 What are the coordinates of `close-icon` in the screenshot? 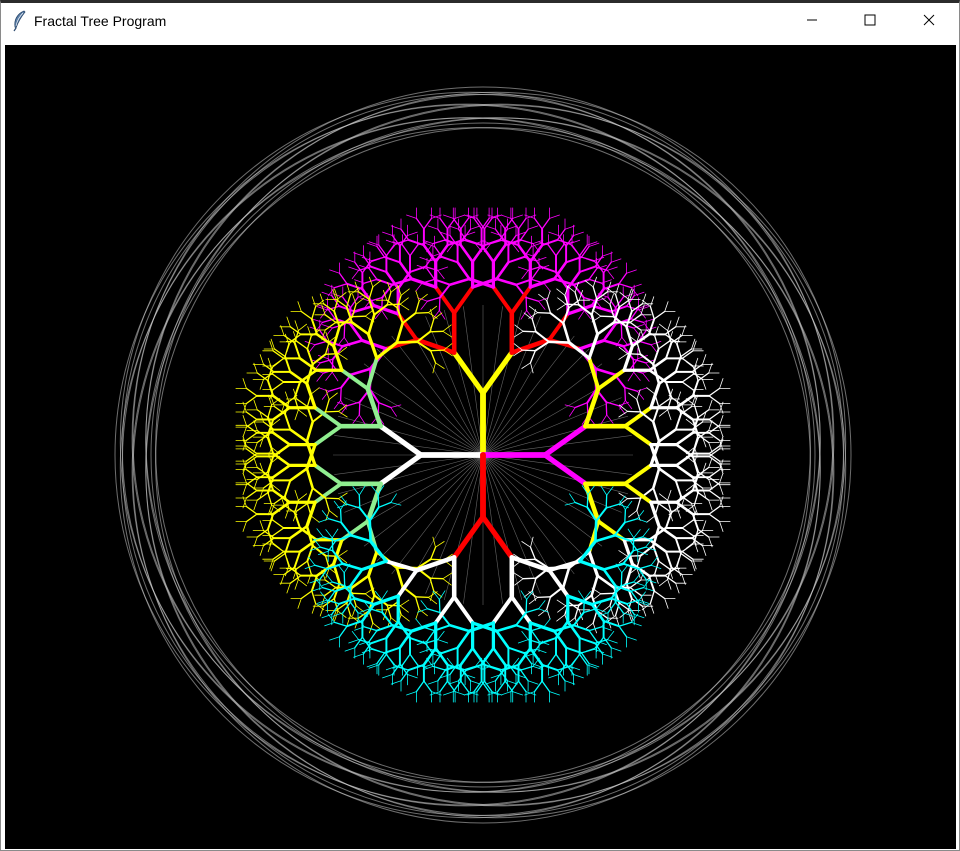 It's located at (929, 22).